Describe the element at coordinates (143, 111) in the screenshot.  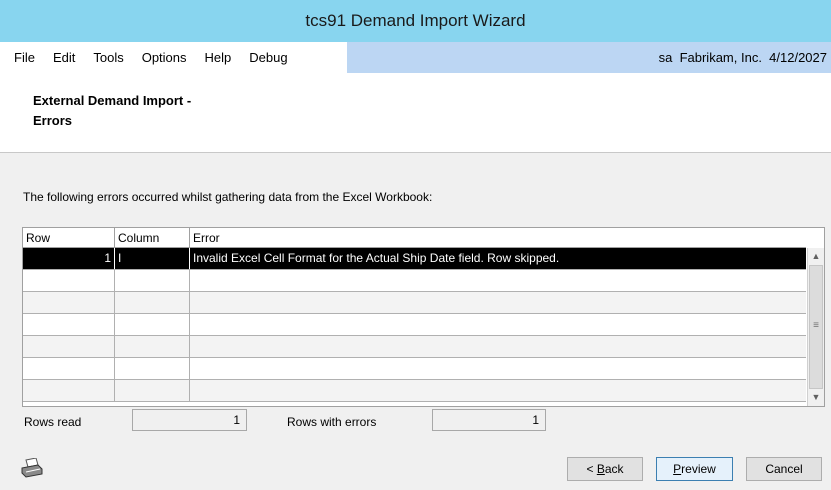
I see `page-title: External Demand Import - Errors` at that location.